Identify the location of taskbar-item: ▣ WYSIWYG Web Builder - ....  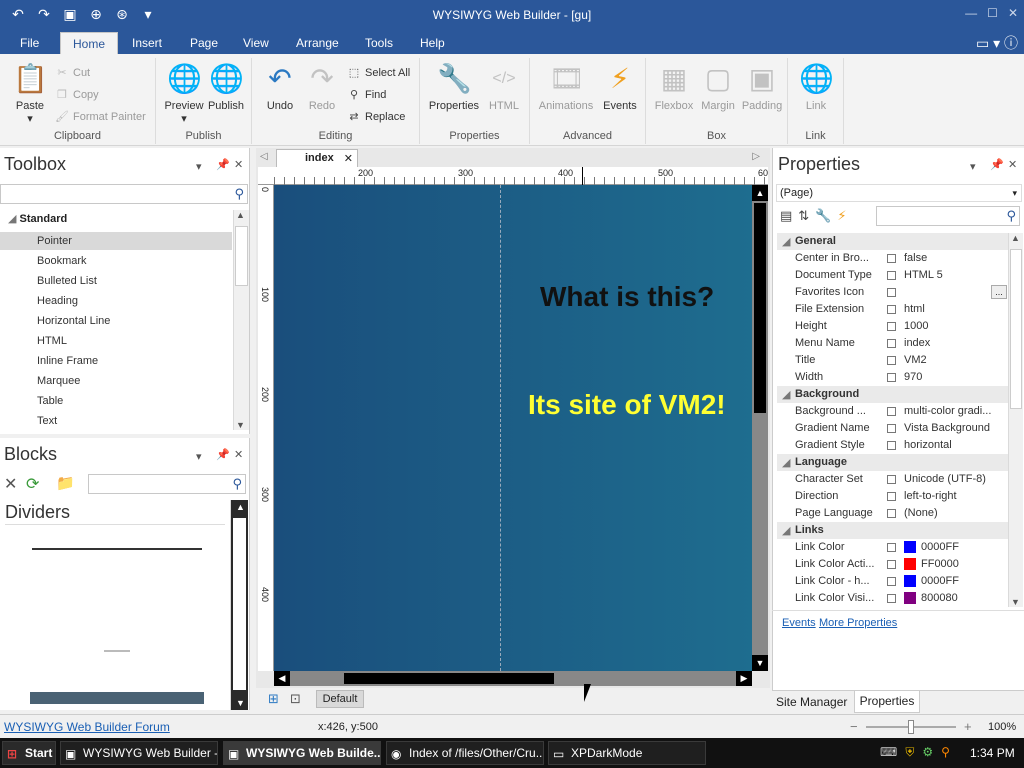
(139, 753).